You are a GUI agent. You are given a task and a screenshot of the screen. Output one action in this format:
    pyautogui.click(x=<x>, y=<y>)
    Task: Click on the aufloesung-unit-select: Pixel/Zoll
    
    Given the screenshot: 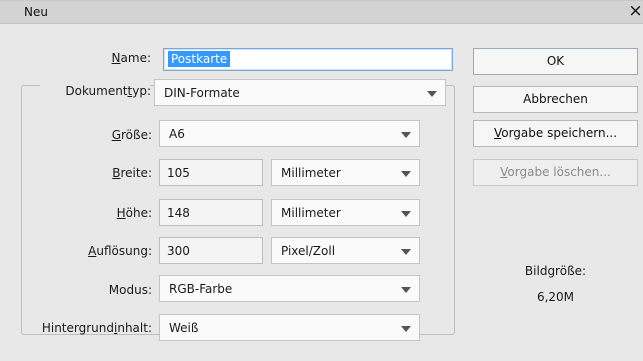 What is the action you would take?
    pyautogui.click(x=345, y=250)
    